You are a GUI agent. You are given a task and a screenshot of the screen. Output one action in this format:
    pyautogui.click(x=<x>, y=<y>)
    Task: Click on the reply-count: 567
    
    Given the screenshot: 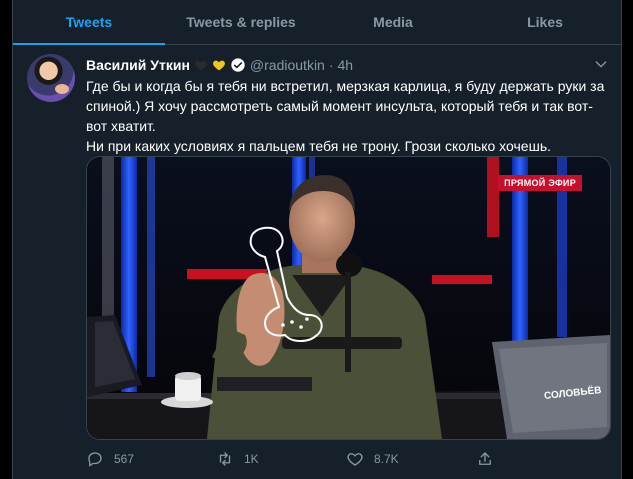 What is the action you would take?
    pyautogui.click(x=124, y=459)
    